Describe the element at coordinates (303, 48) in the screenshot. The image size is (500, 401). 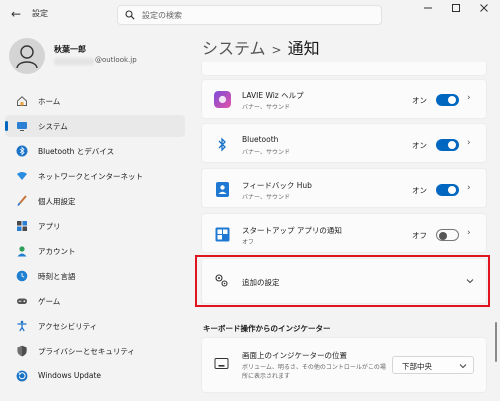
I see `breadcrumb-current: 通知` at that location.